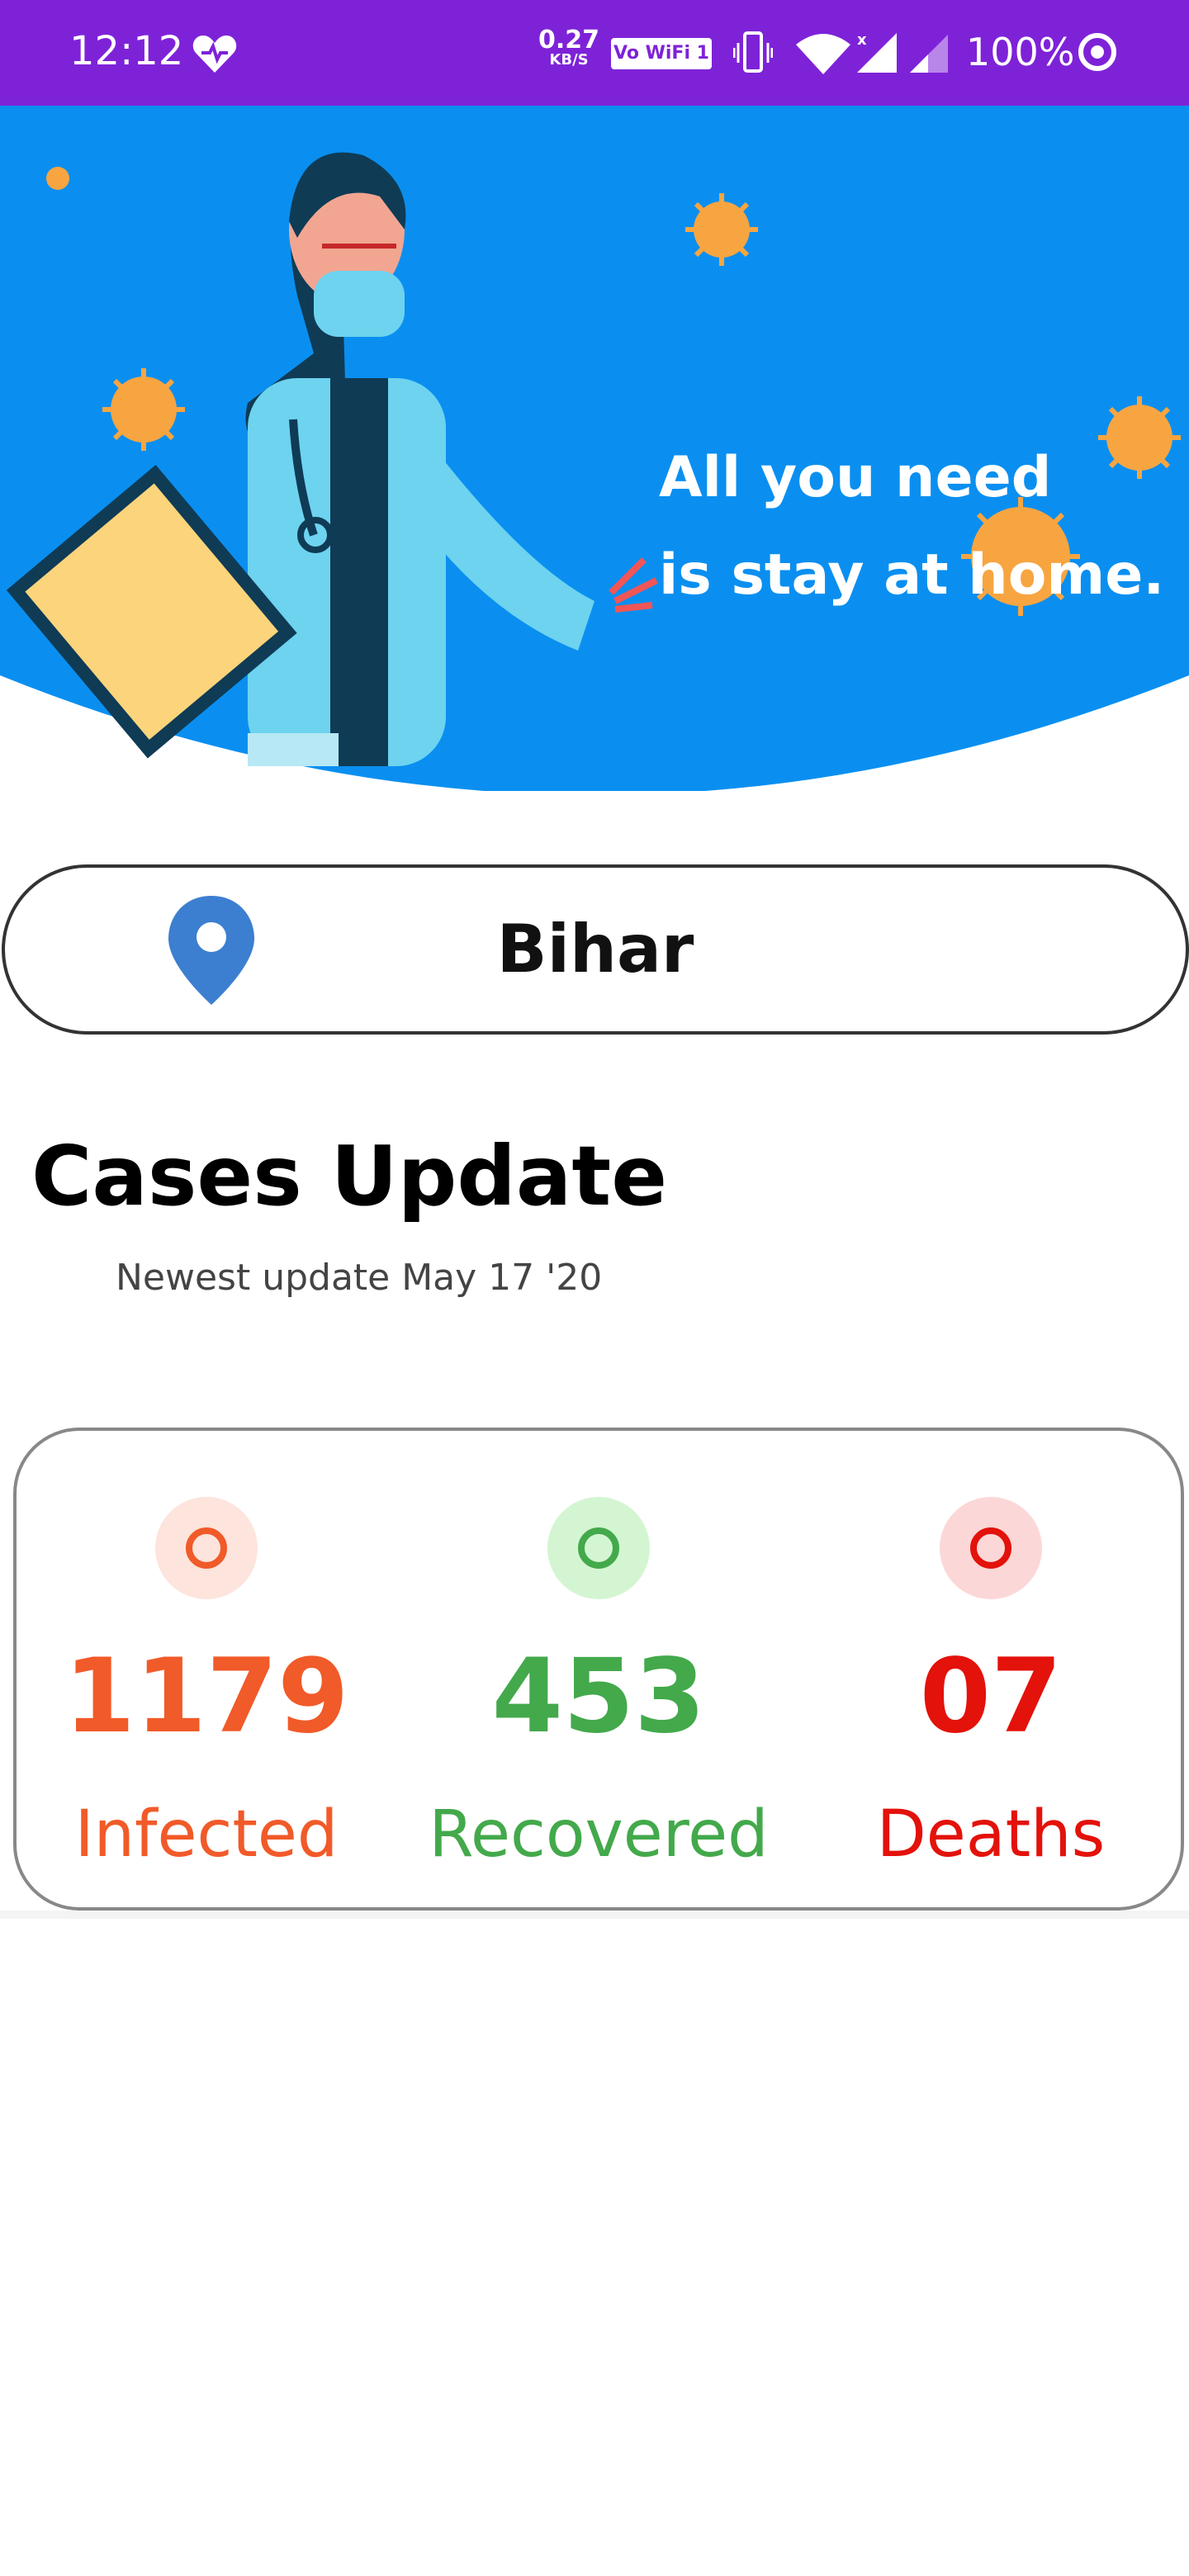  I want to click on infected-count: 1179, so click(206, 1696).